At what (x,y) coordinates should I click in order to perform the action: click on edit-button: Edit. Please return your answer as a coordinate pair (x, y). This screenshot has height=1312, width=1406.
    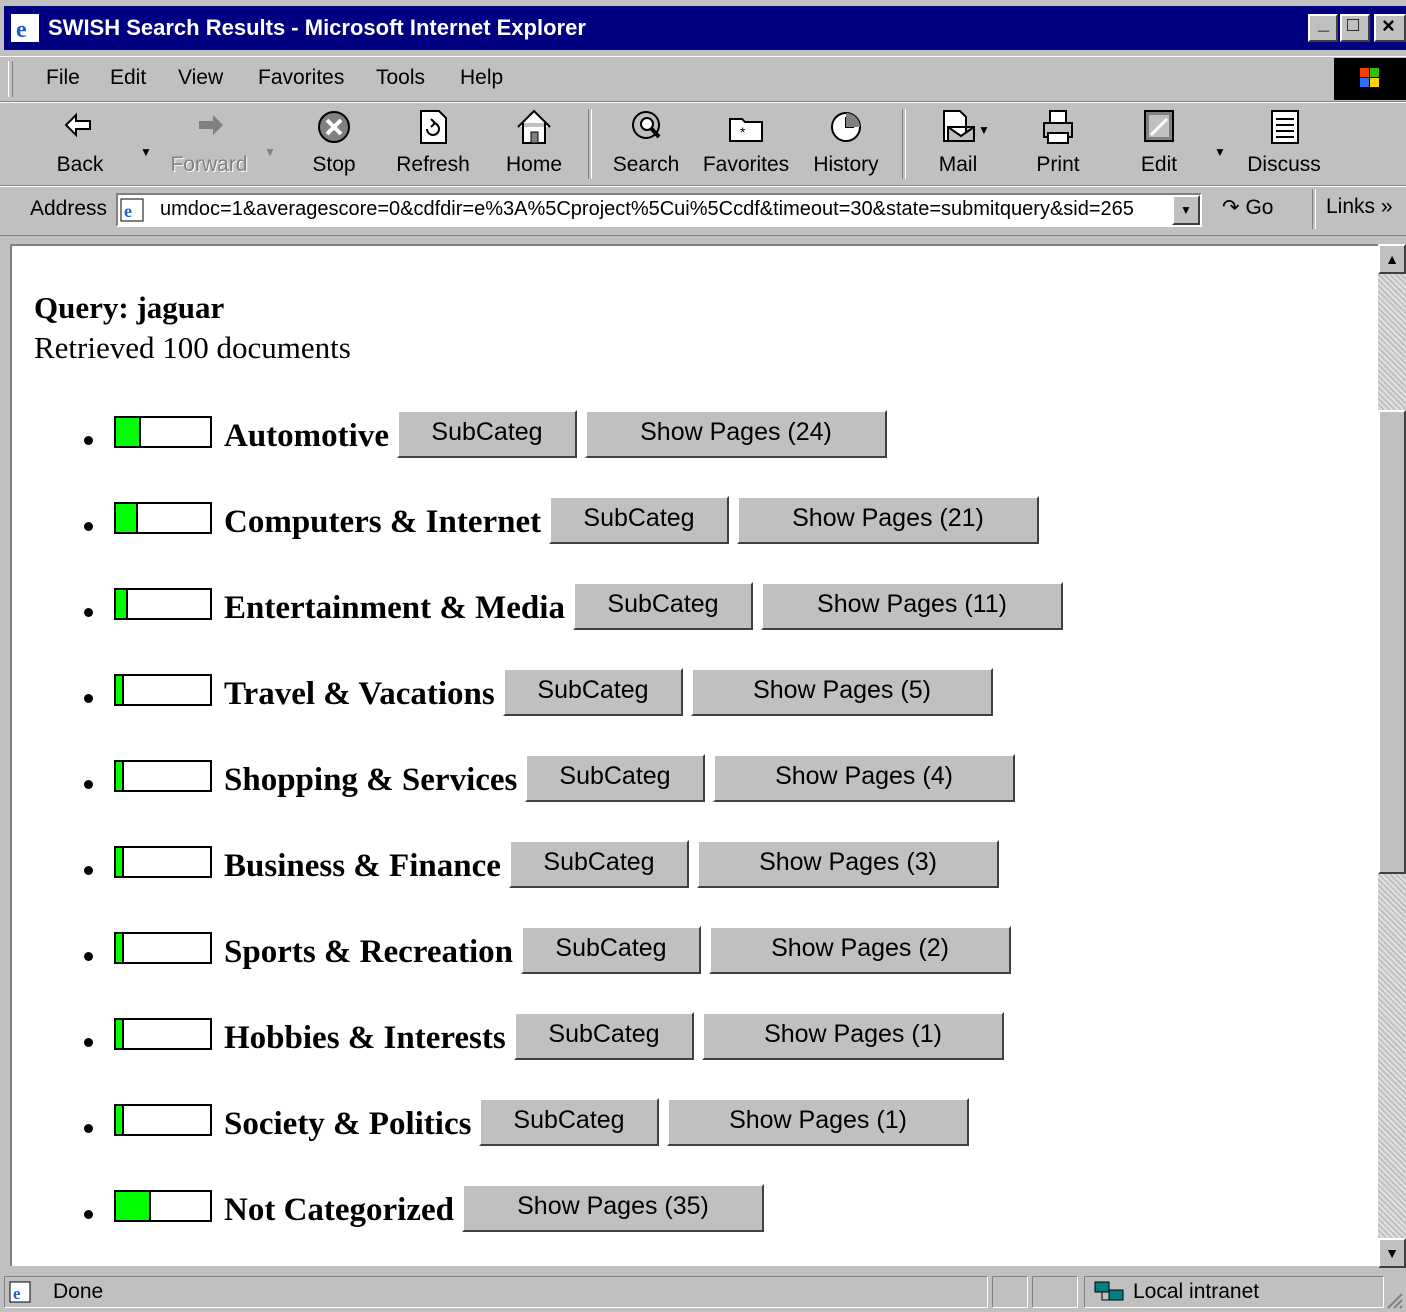
    Looking at the image, I should click on (1159, 144).